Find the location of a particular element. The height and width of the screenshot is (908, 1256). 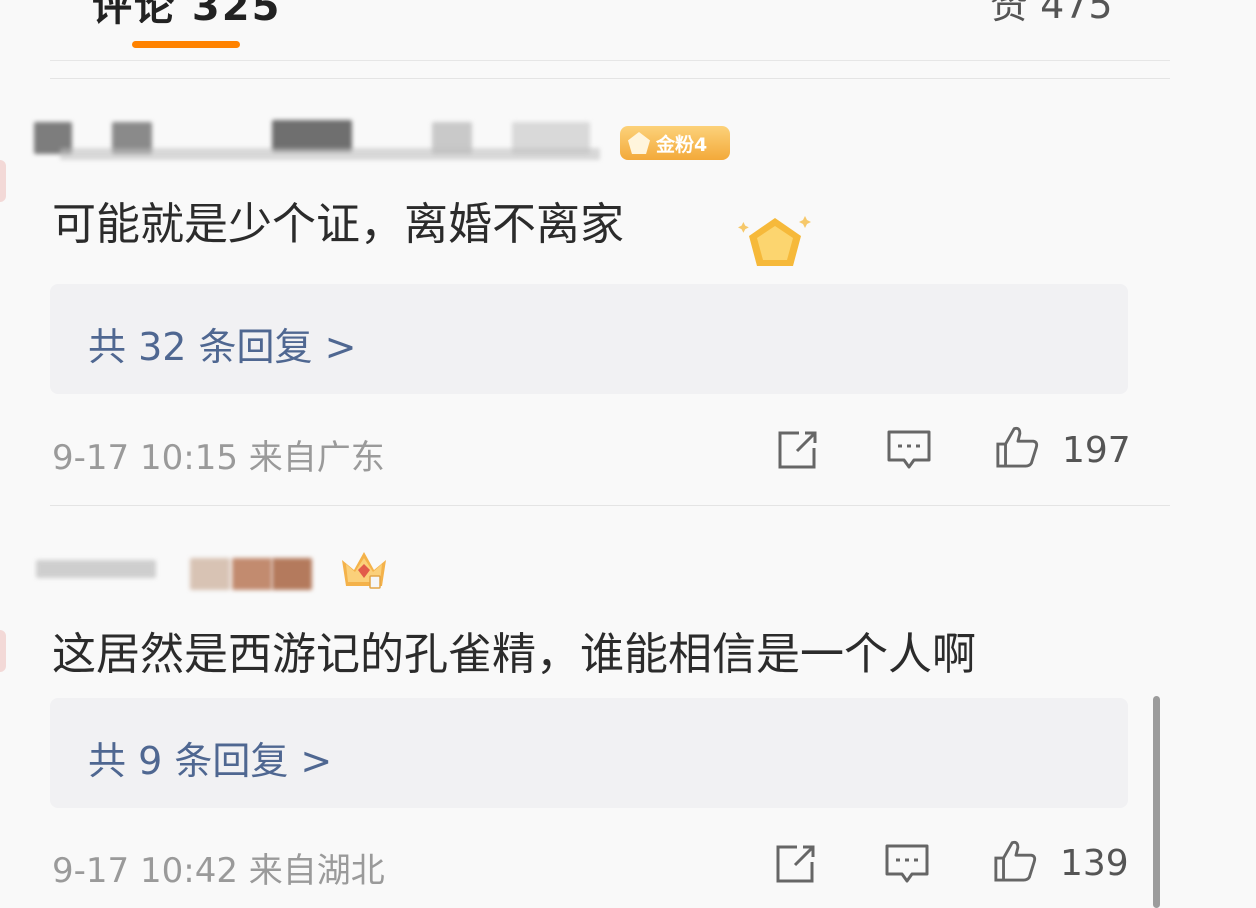

gold-fan-badge: 金粉4 is located at coordinates (675, 143).